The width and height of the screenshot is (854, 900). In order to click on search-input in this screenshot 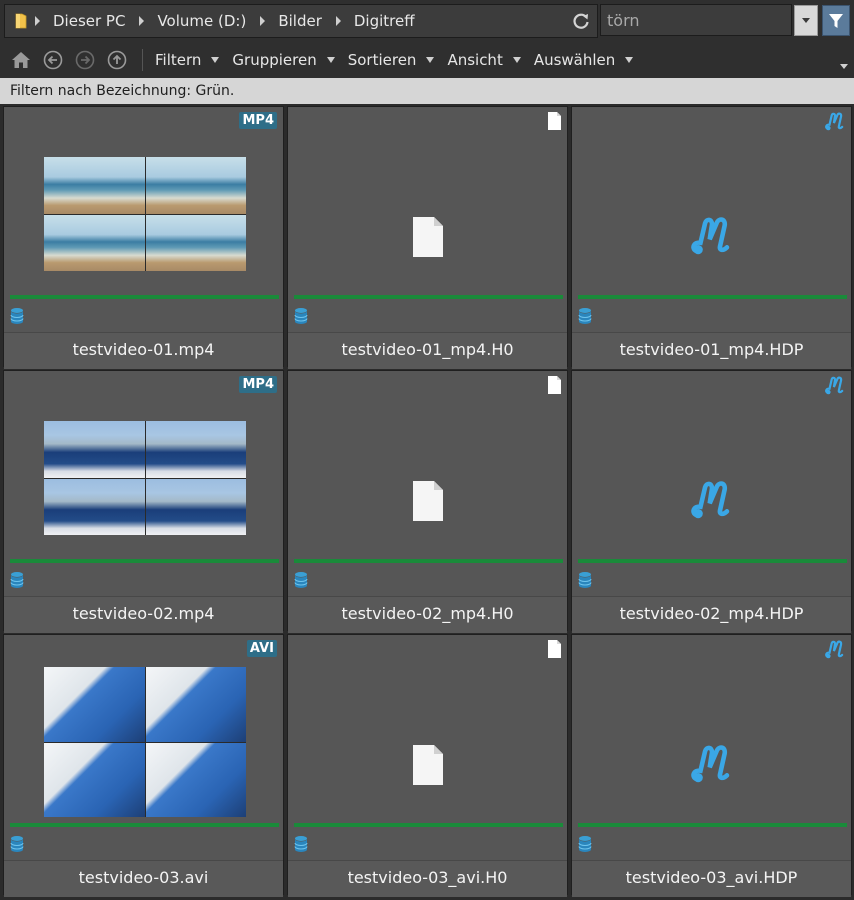, I will do `click(697, 20)`.